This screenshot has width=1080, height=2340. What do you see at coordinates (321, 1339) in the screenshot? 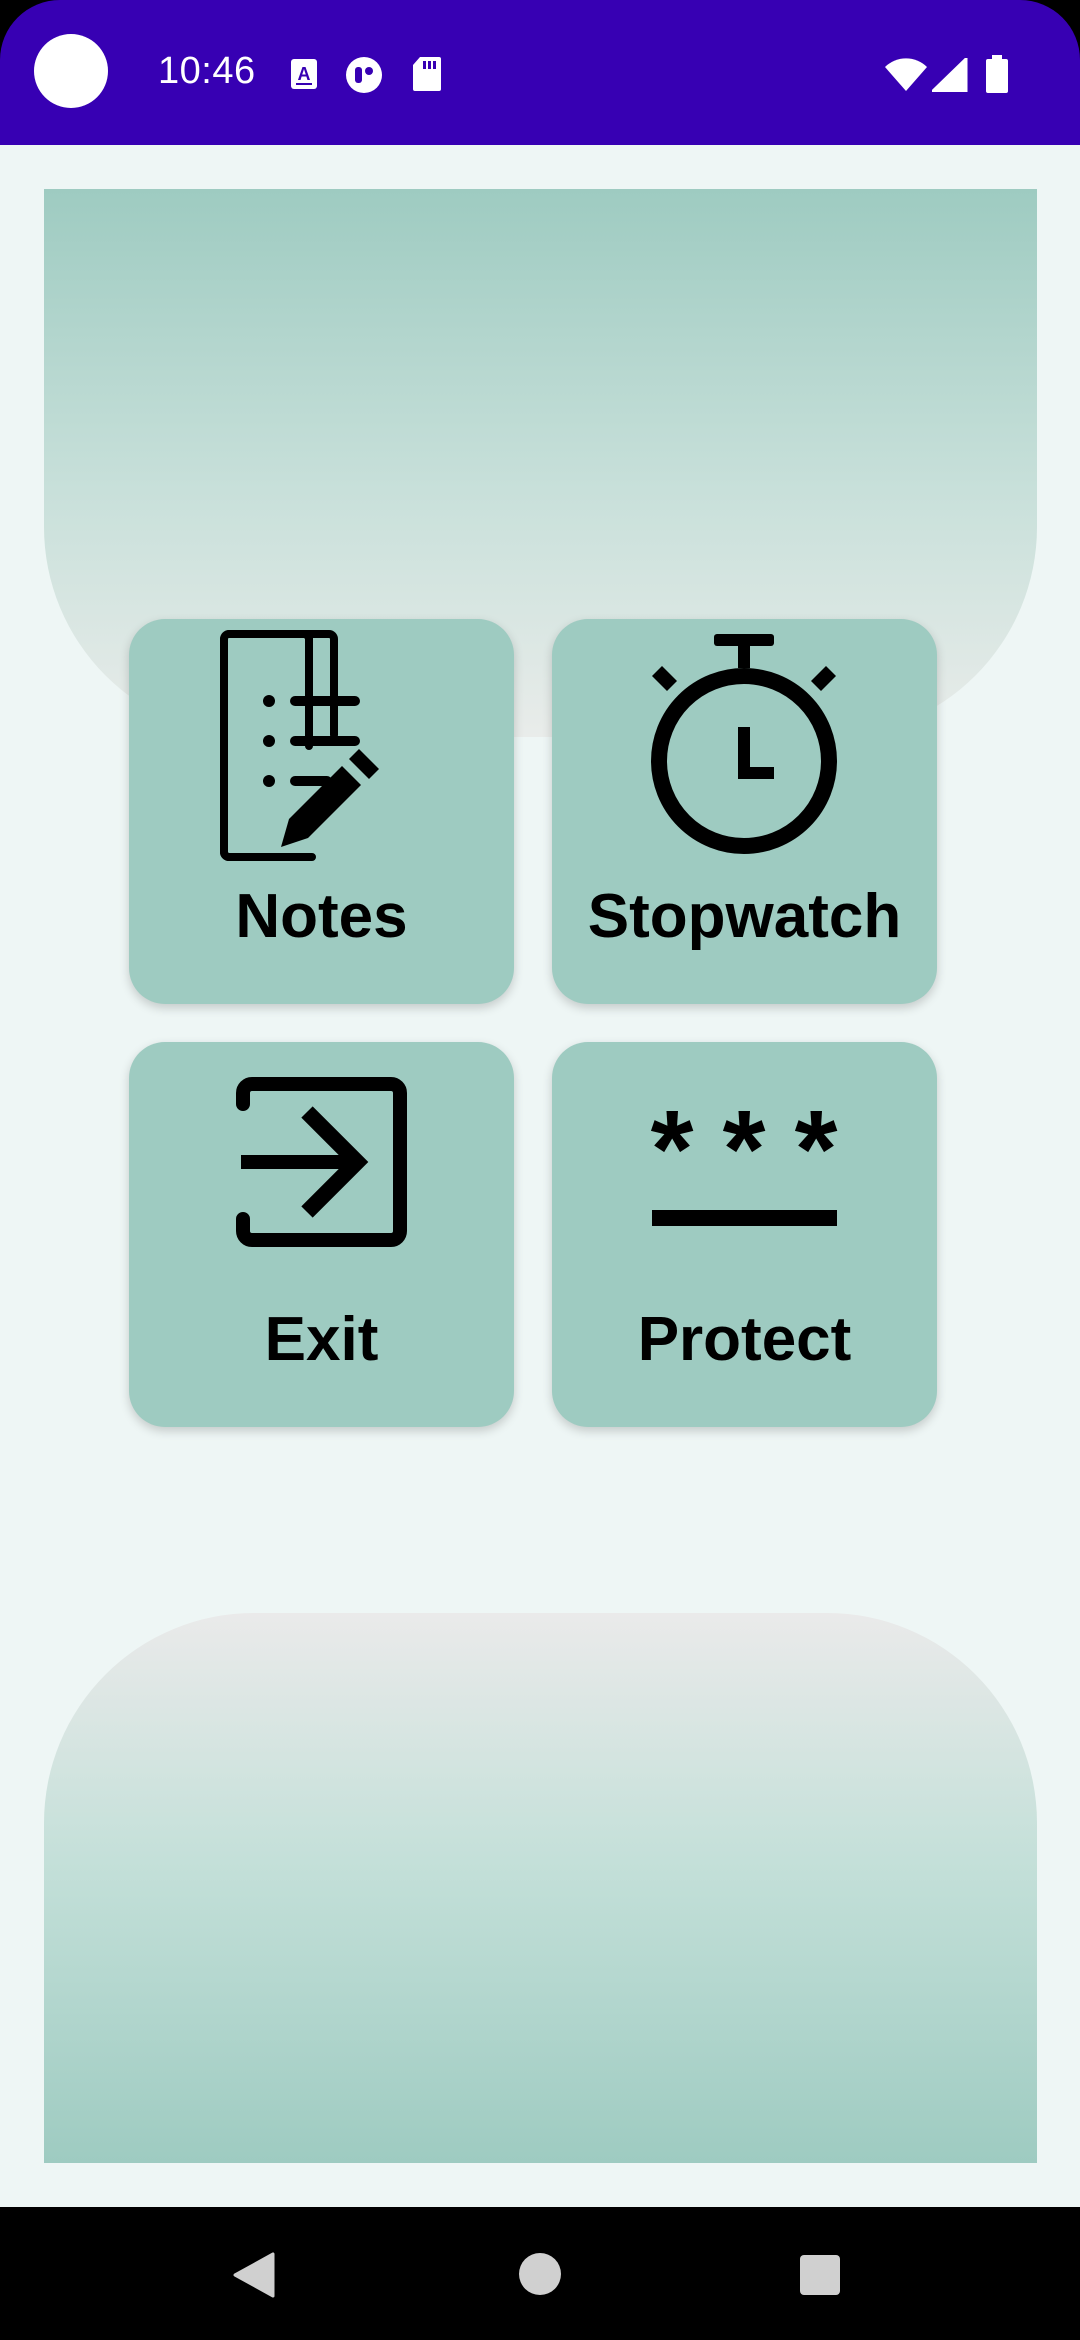
I see `exit-label: Exit` at bounding box center [321, 1339].